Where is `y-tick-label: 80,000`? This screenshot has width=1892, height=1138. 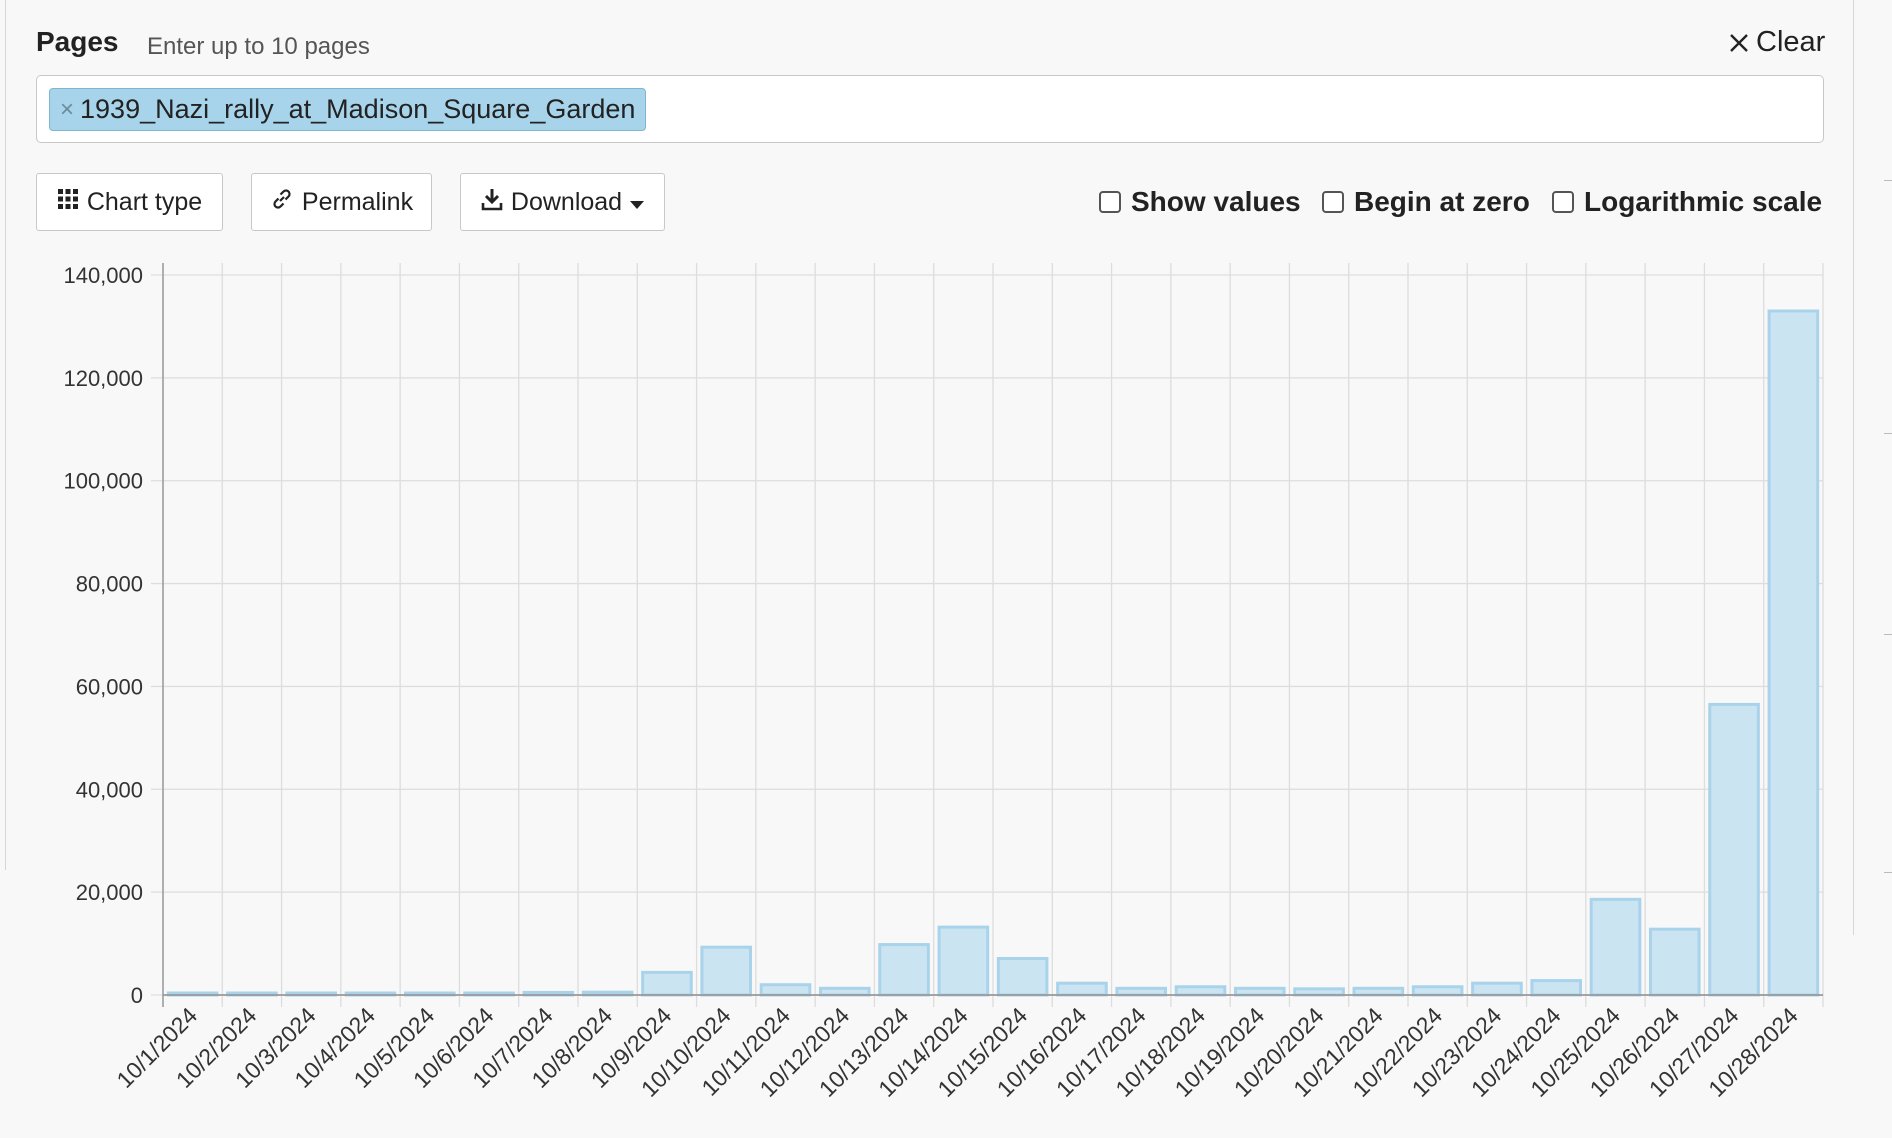
y-tick-label: 80,000 is located at coordinates (109, 584).